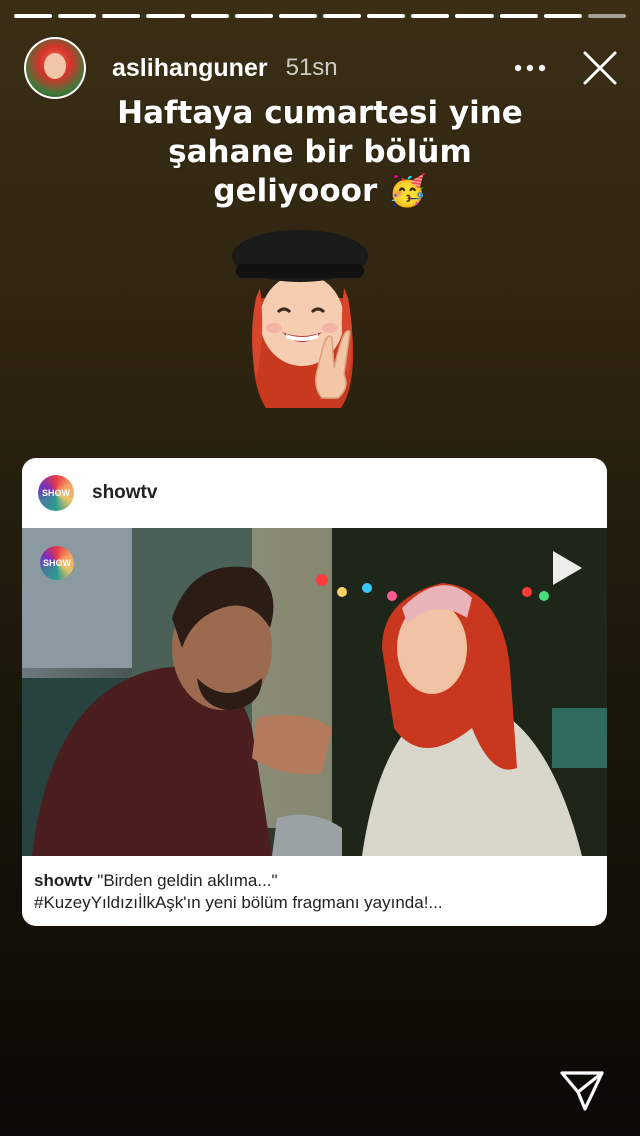 This screenshot has width=640, height=1136. I want to click on caption-line: geliyooor 🥳, so click(320, 191).